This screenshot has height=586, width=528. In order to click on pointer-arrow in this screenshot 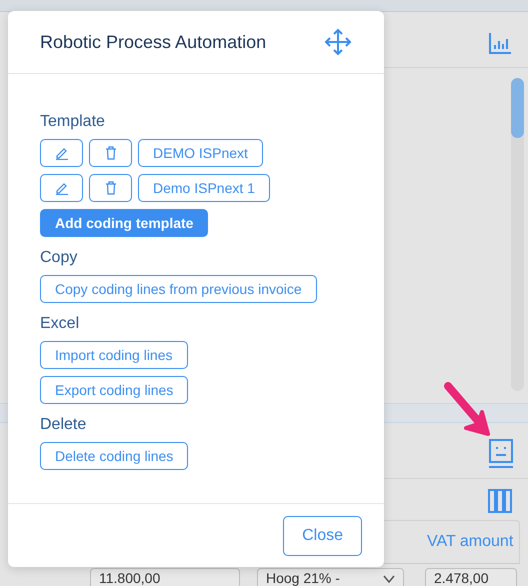, I will do `click(468, 410)`.